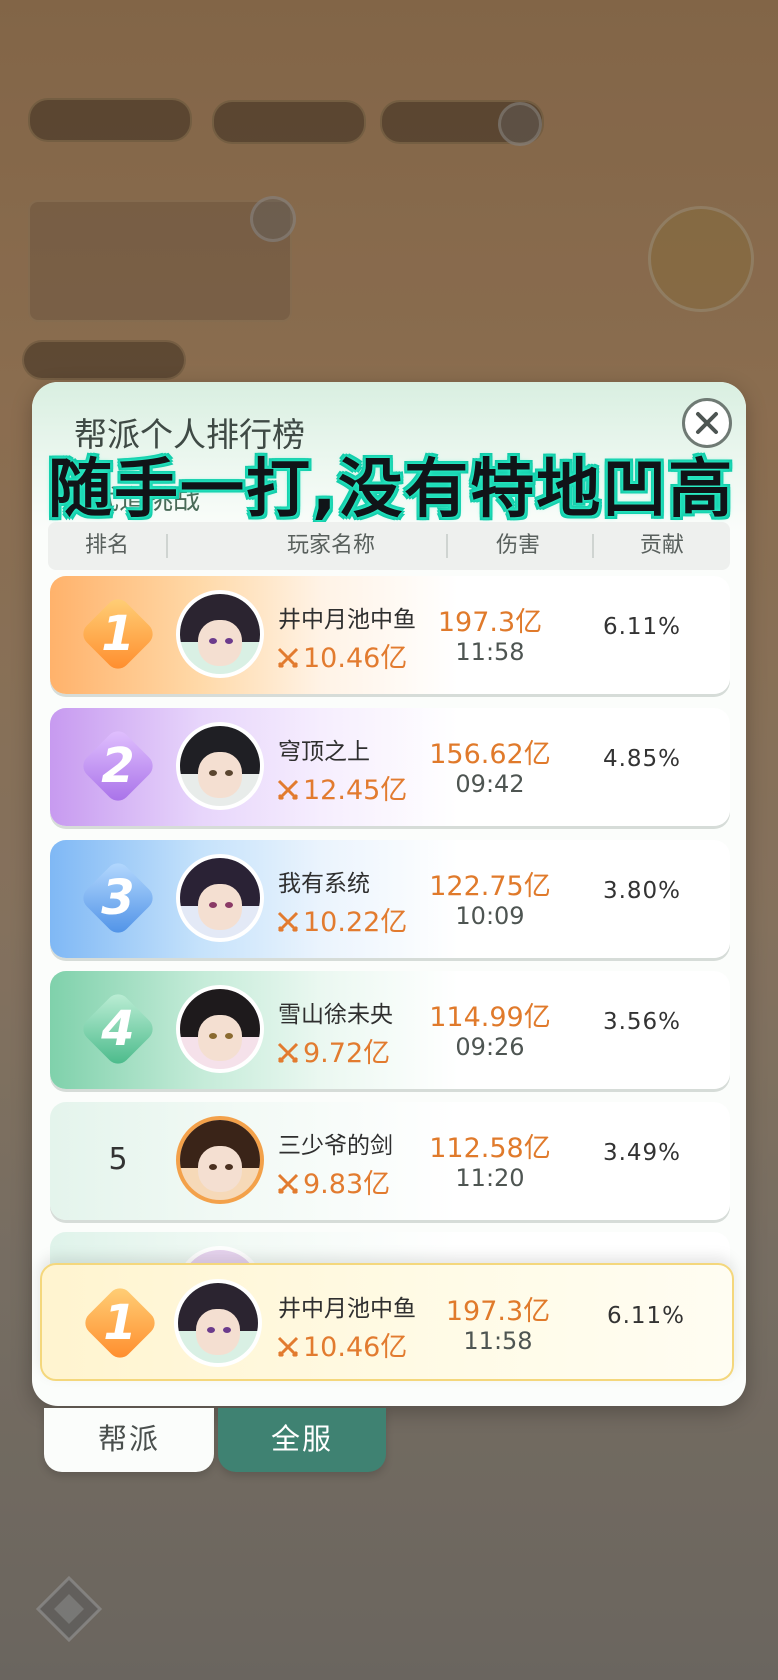  I want to click on rank-badge-purple: 2, so click(118, 766).